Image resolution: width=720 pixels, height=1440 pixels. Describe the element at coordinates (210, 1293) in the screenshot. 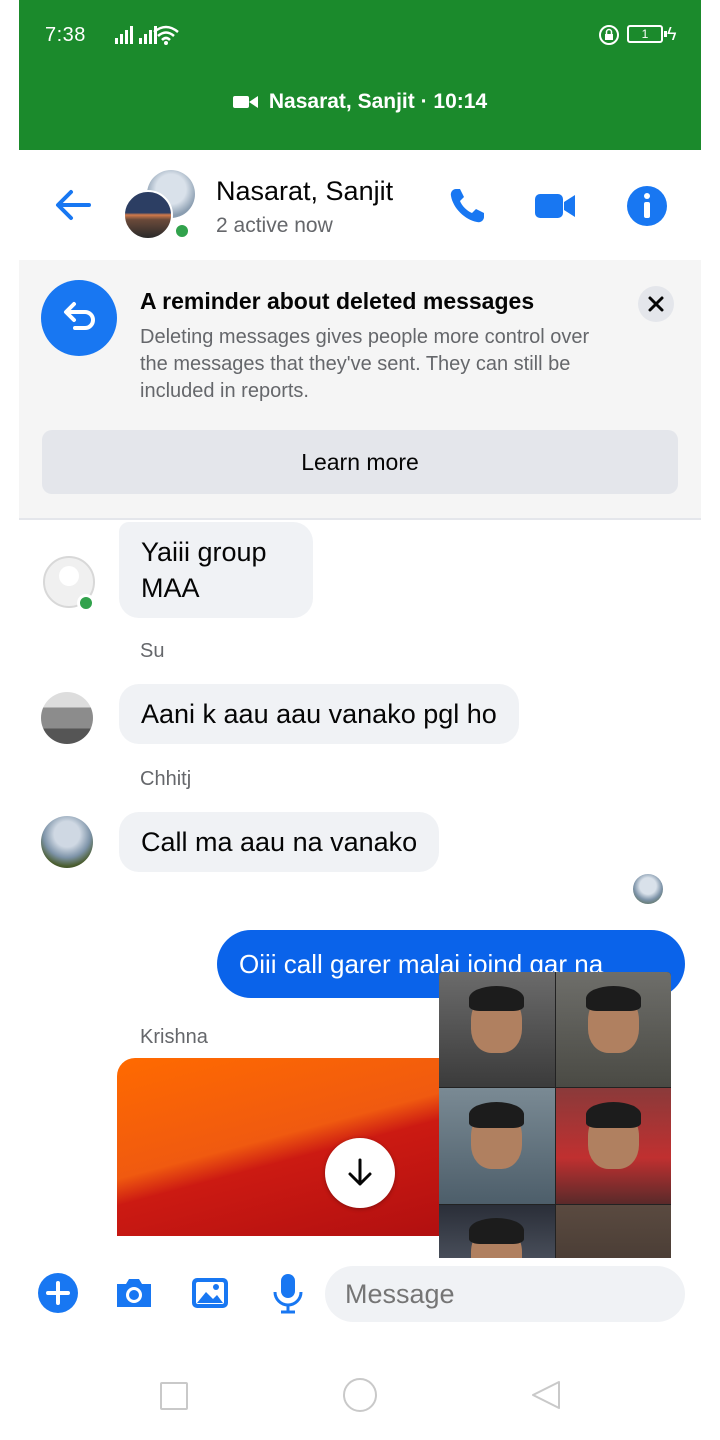

I see `gallery-icon` at that location.